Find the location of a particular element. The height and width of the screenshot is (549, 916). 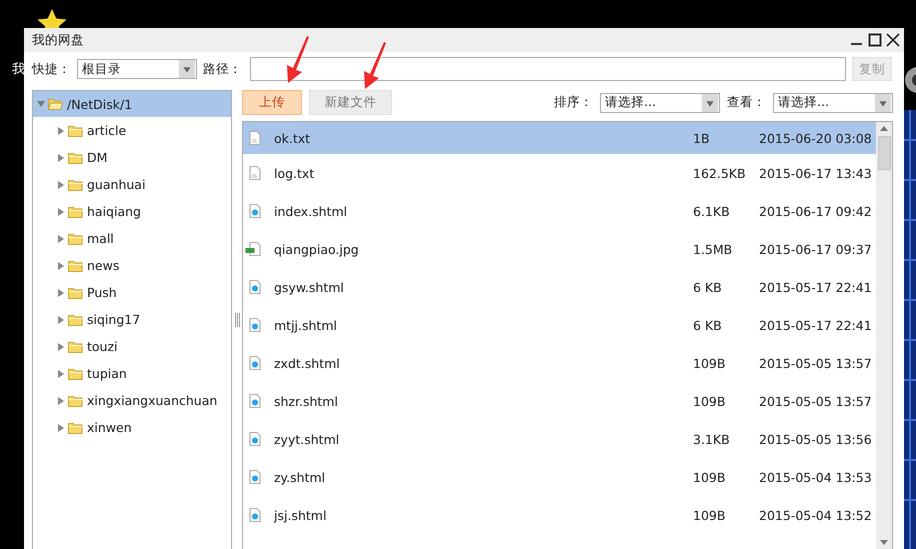

tree-item: news is located at coordinates (142, 265).